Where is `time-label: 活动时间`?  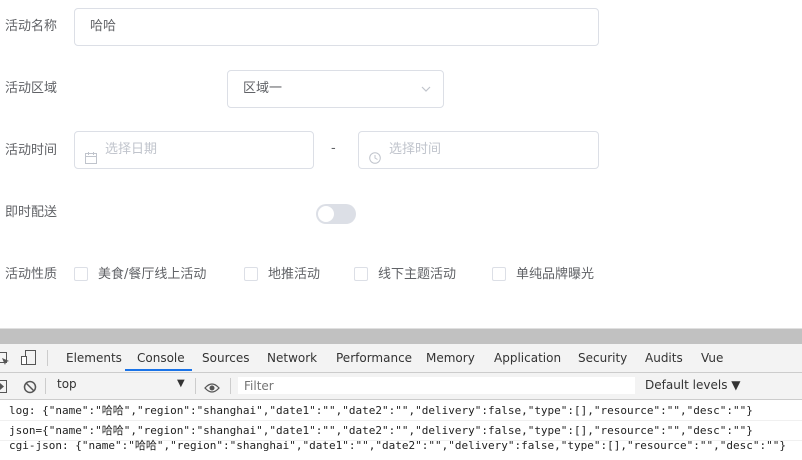 time-label: 活动时间 is located at coordinates (31, 150).